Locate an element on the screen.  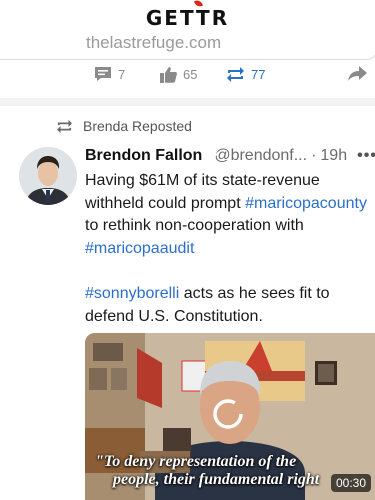
repost-button: 77 is located at coordinates (245, 74).